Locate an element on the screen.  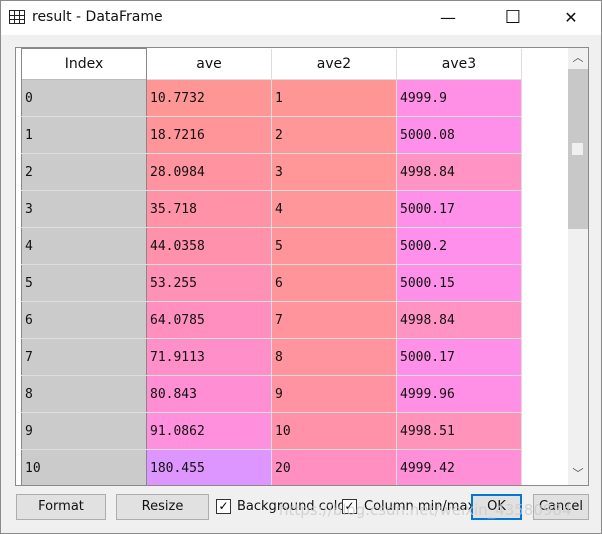
index-cell: 3 is located at coordinates (84, 209).